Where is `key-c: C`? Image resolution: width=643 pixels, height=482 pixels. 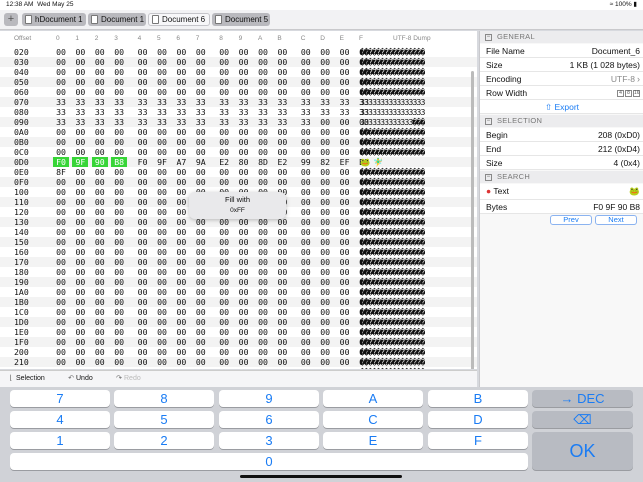
key-c: C is located at coordinates (373, 419).